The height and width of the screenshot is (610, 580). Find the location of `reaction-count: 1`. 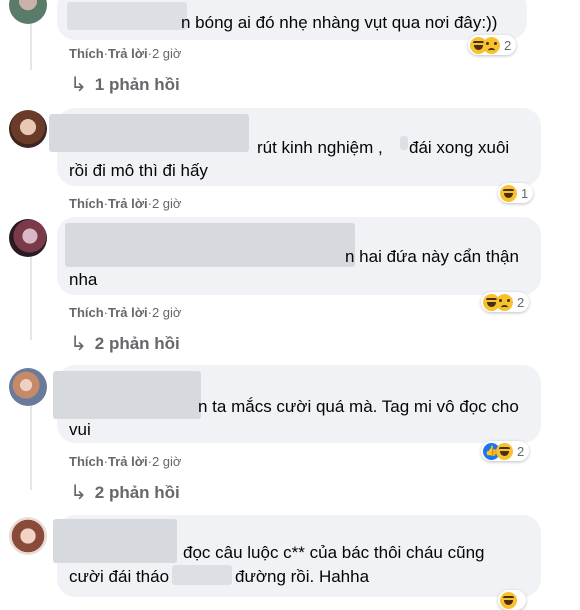

reaction-count: 1 is located at coordinates (525, 193).